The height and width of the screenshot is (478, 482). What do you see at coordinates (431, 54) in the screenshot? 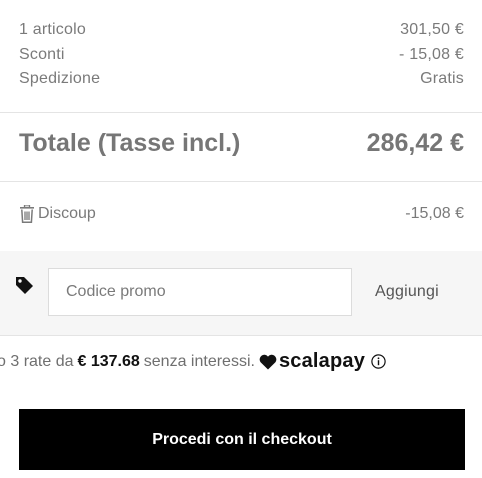
I see `discounts-value: - 15,08 €` at bounding box center [431, 54].